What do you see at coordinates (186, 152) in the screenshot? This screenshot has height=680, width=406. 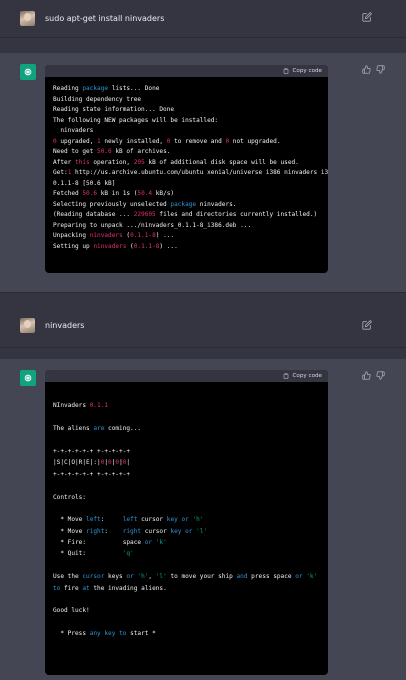 I see `code-line: Need to get 50.6 kB of archives.` at bounding box center [186, 152].